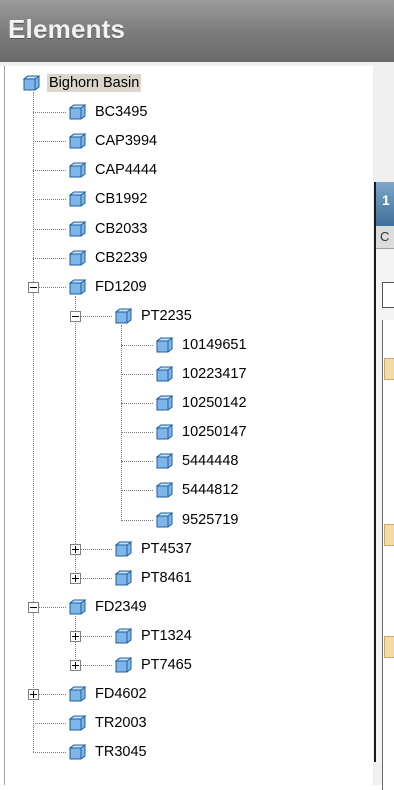 This screenshot has width=394, height=790. I want to click on tree-item-label: TR3045, so click(121, 752).